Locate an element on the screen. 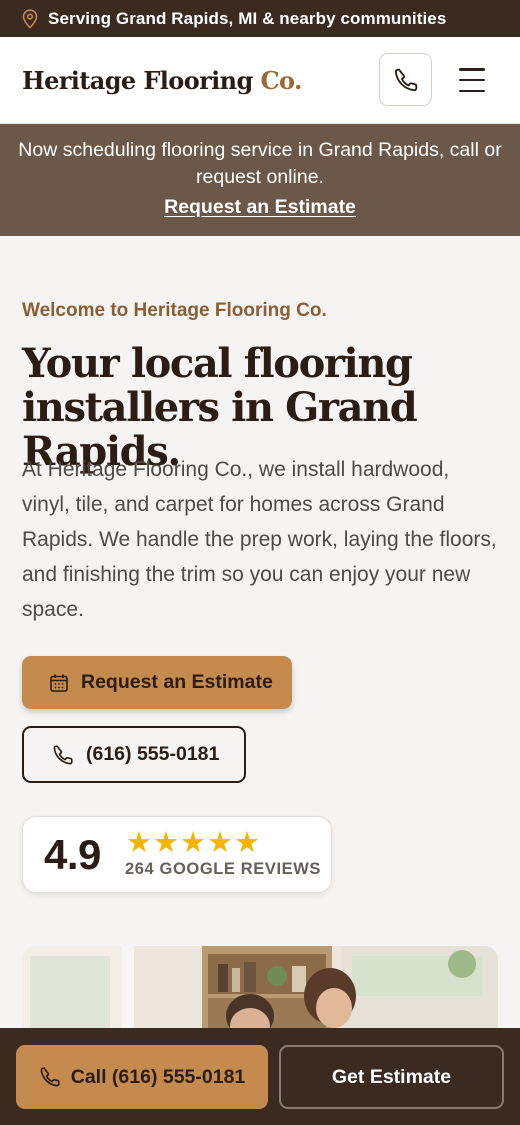 The width and height of the screenshot is (520, 1125). sticky-cta-bar: Call (616) 555-0181 Get Estimate is located at coordinates (260, 1076).